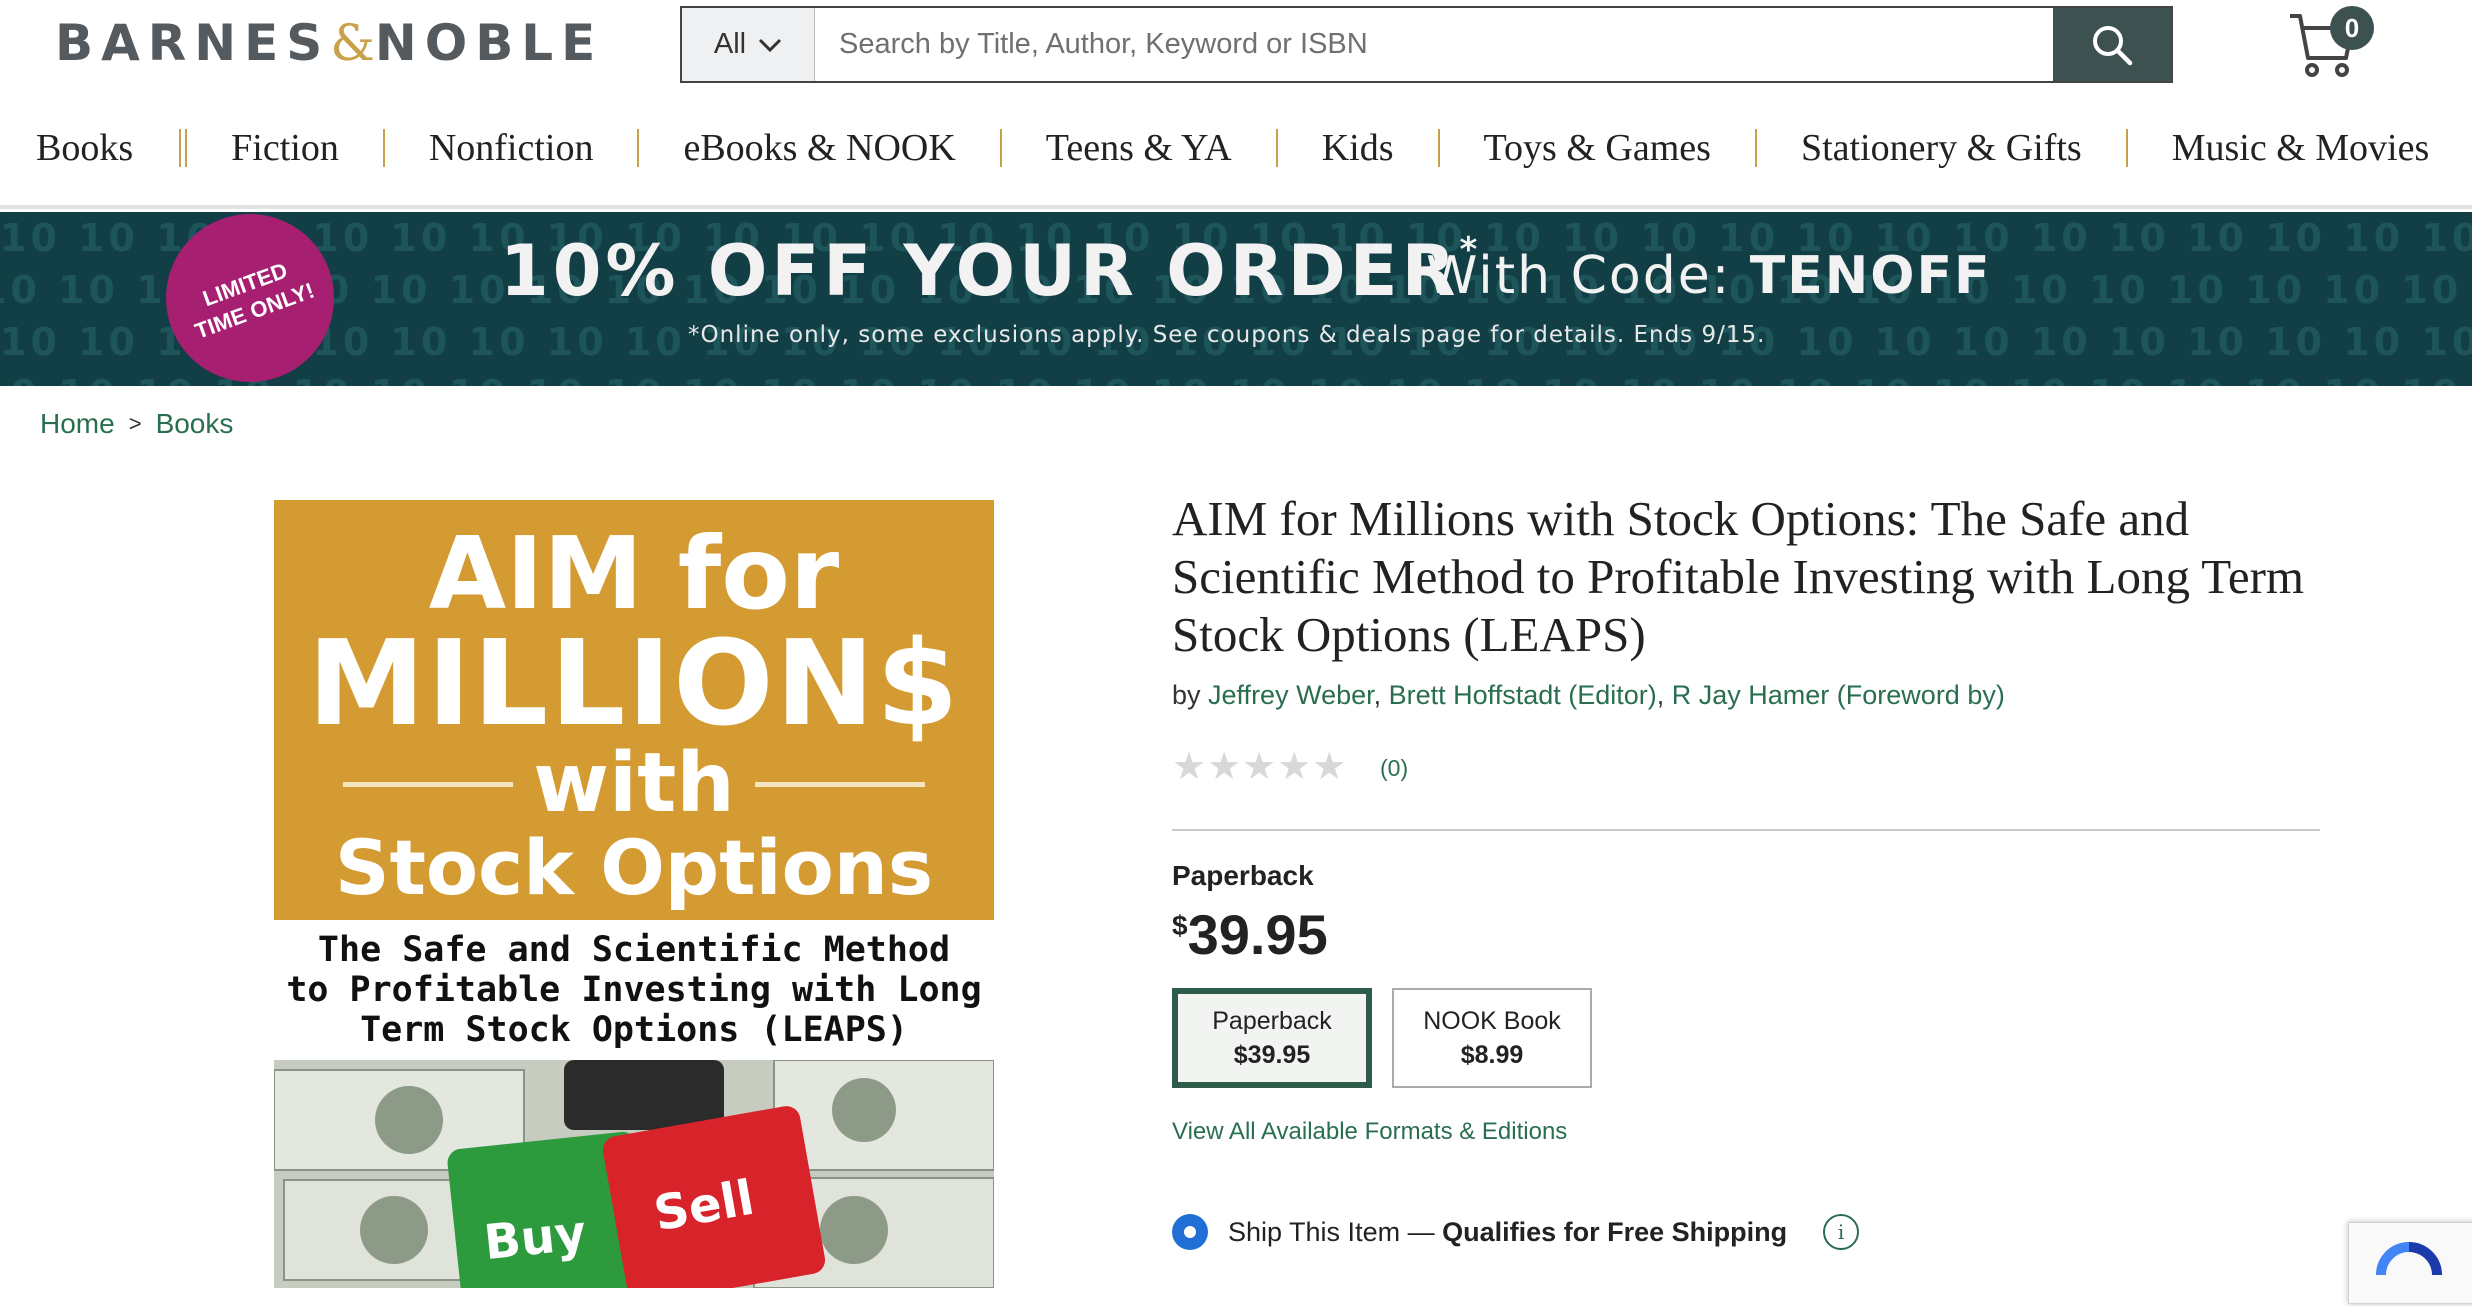 This screenshot has width=2472, height=1306. Describe the element at coordinates (1941, 148) in the screenshot. I see `nav-stationery-gifts: Stationery & Gifts` at that location.